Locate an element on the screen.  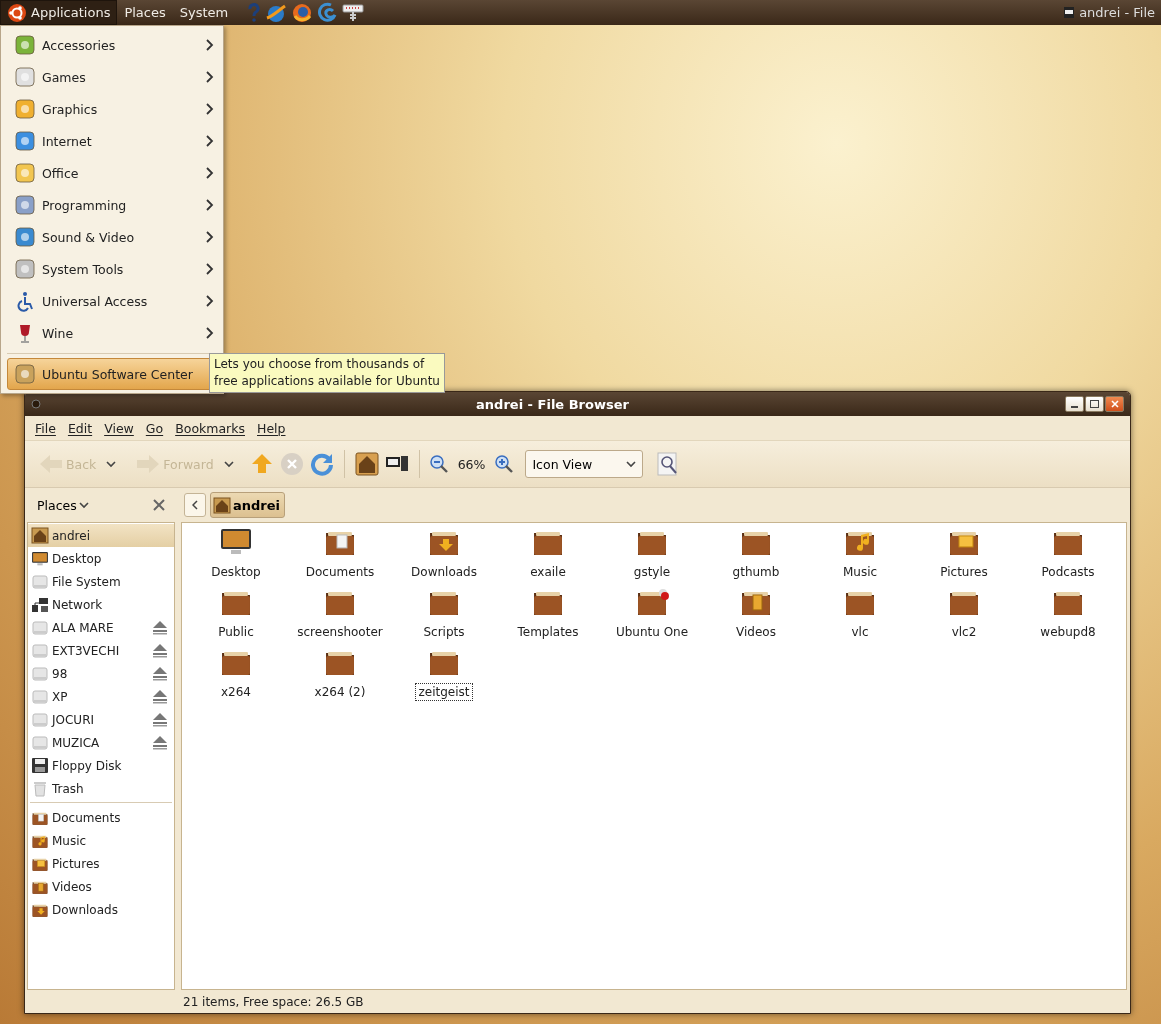
status-text: 21 items, Free space: 26.5 GB is located at coordinates (273, 1001).